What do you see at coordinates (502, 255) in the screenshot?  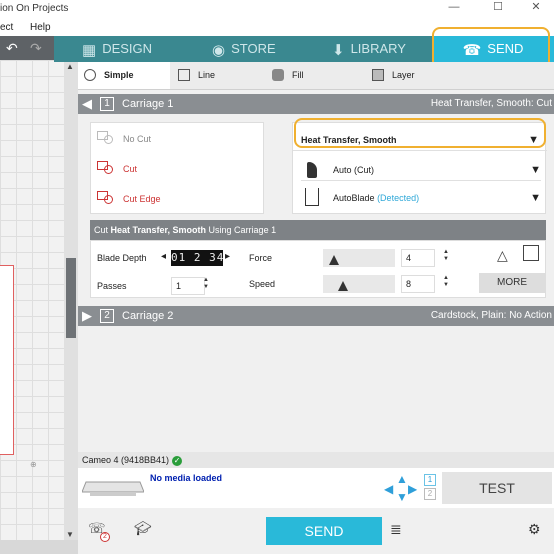 I see `triangle-alignment-icon: △` at bounding box center [502, 255].